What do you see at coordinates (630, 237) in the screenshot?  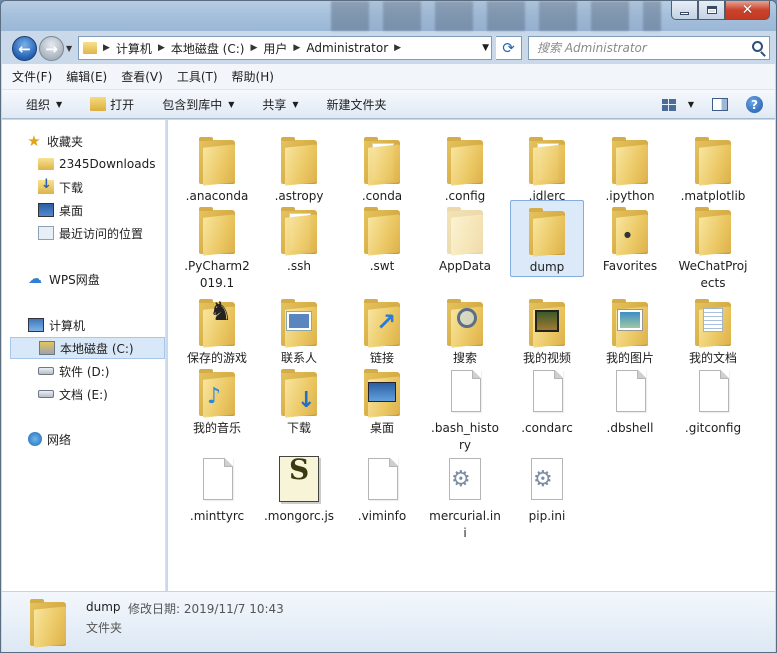 I see `file-item: ● Favorites` at bounding box center [630, 237].